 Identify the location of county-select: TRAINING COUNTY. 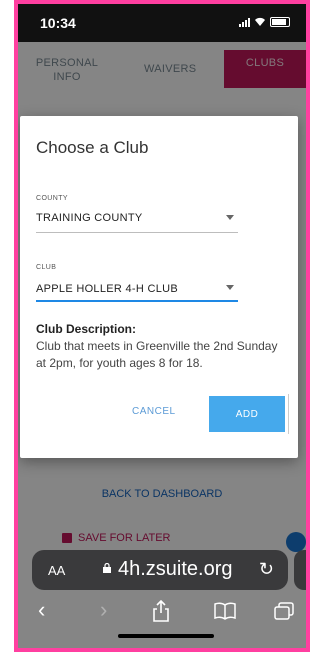
(89, 218).